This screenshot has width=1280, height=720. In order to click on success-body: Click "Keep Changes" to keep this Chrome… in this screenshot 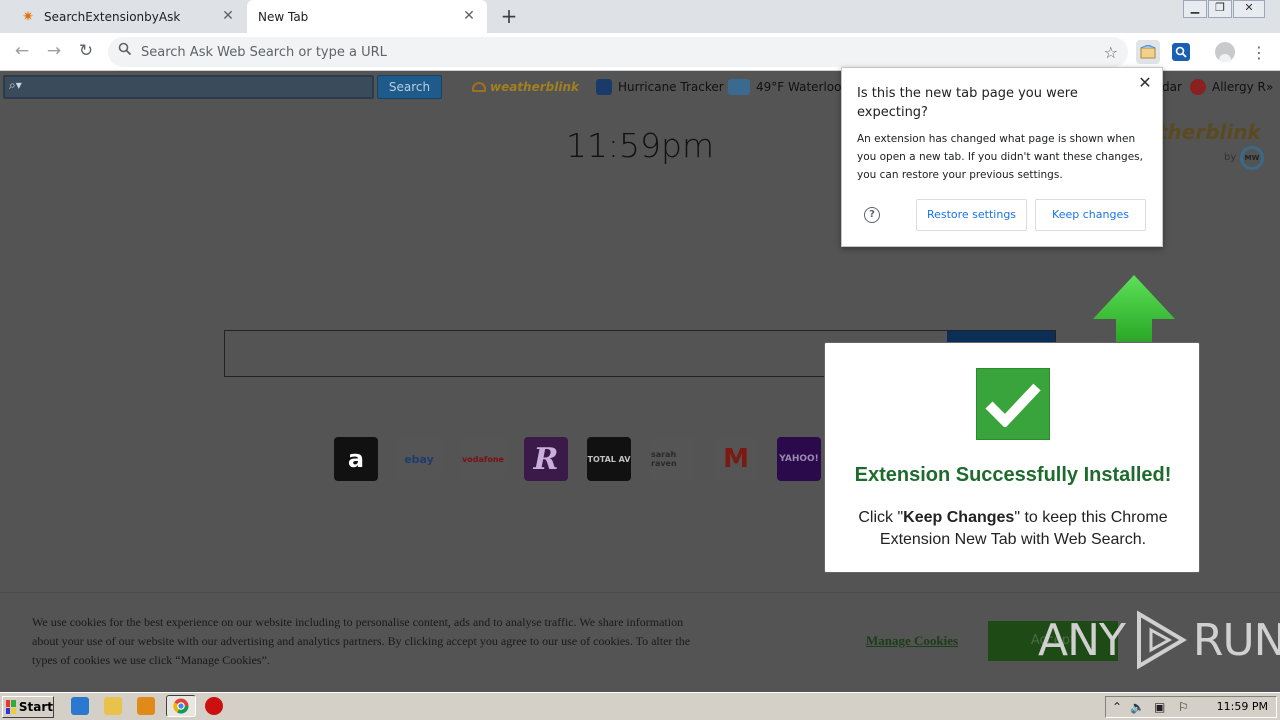, I will do `click(1013, 528)`.